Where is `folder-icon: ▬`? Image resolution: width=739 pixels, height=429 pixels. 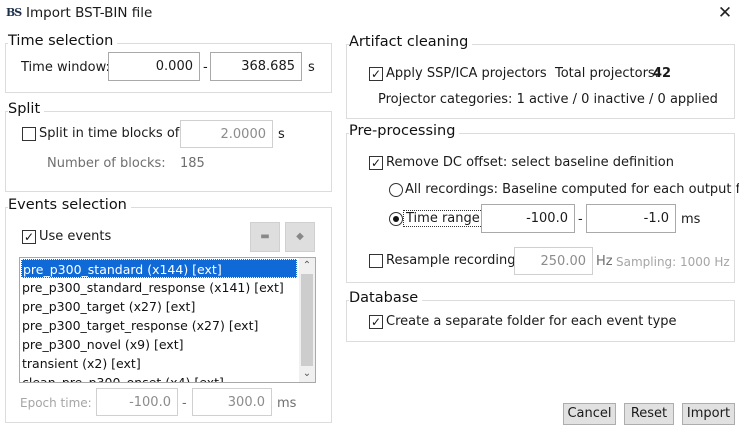
folder-icon: ▬ is located at coordinates (265, 237).